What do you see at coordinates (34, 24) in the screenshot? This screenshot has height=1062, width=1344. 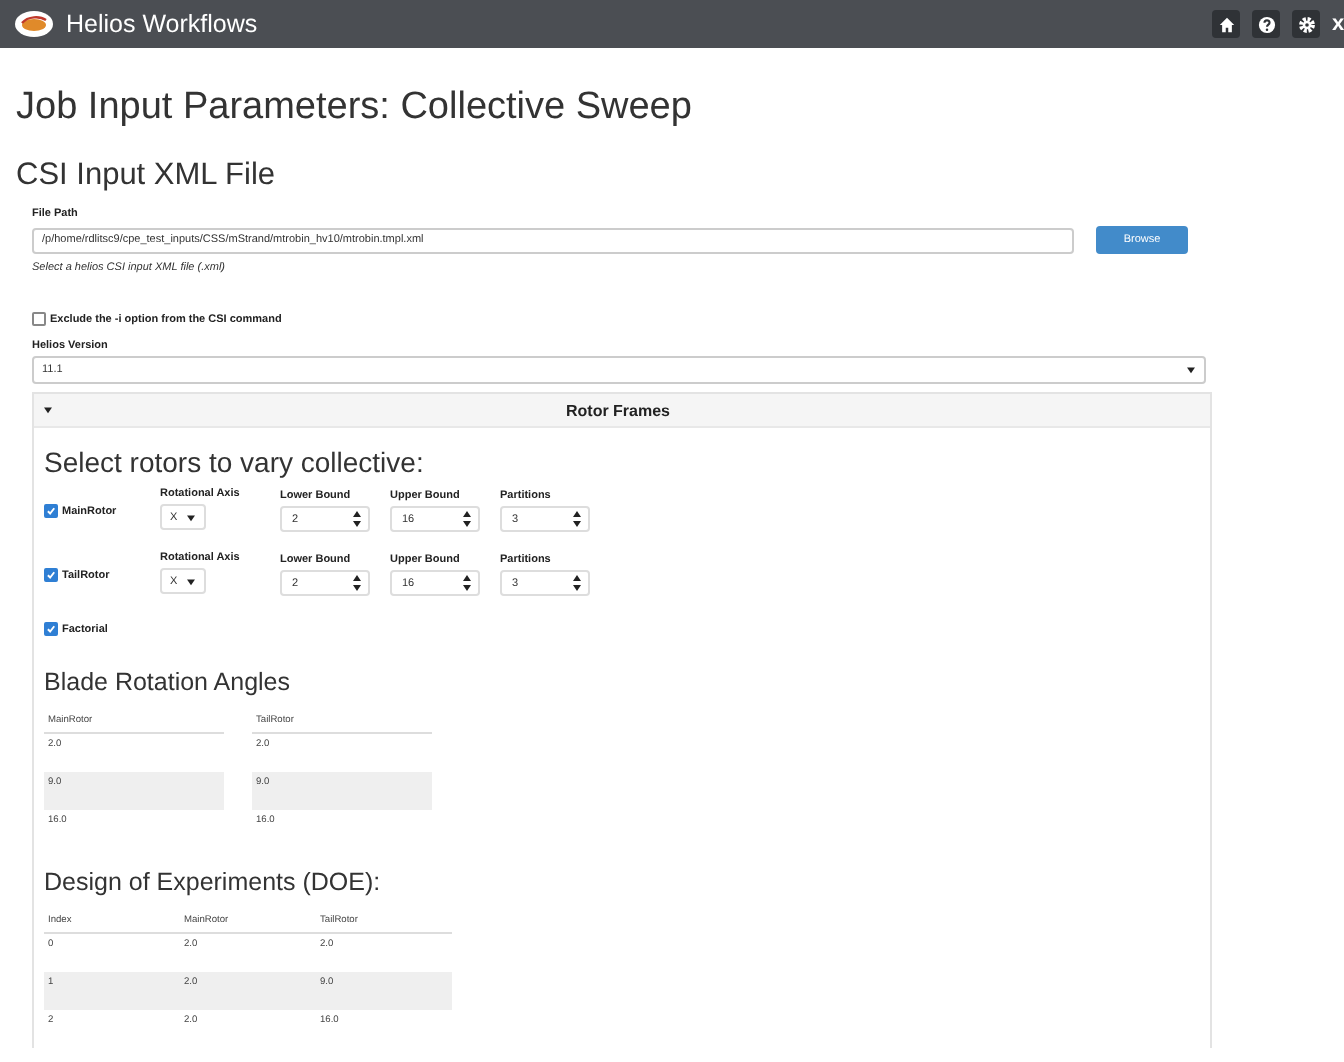 I see `logo-icon` at bounding box center [34, 24].